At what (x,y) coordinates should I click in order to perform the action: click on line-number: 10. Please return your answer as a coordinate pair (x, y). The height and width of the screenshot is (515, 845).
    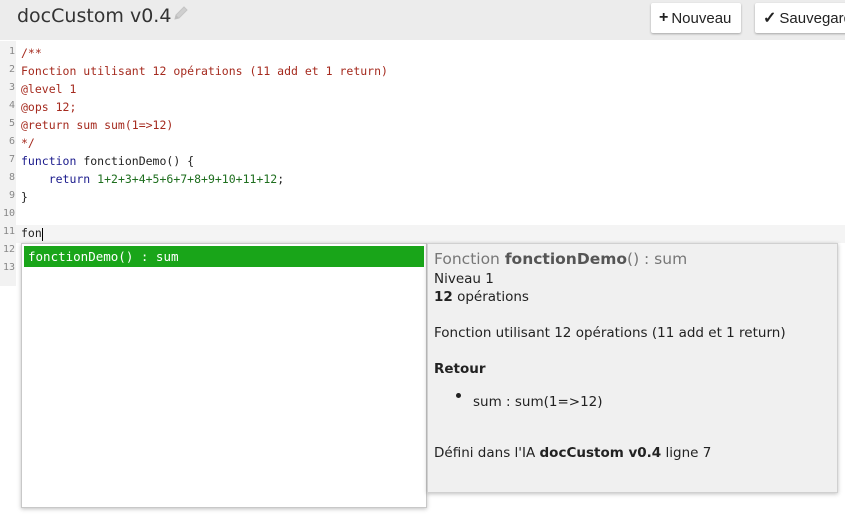
    Looking at the image, I should click on (8, 213).